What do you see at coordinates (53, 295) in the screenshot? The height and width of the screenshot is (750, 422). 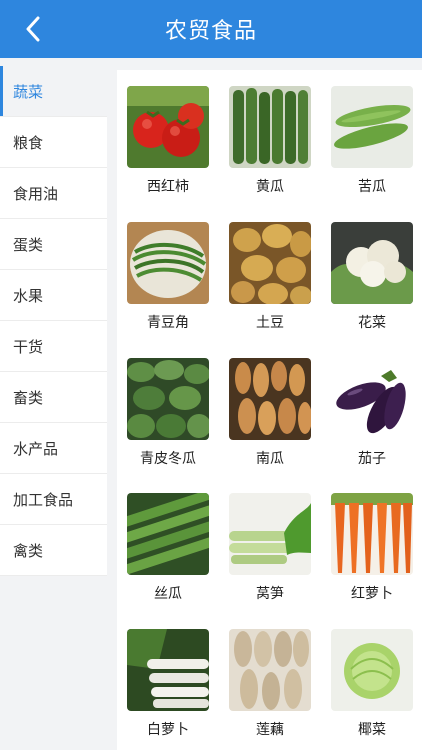 I see `sidebar-item-fruit: 水果` at bounding box center [53, 295].